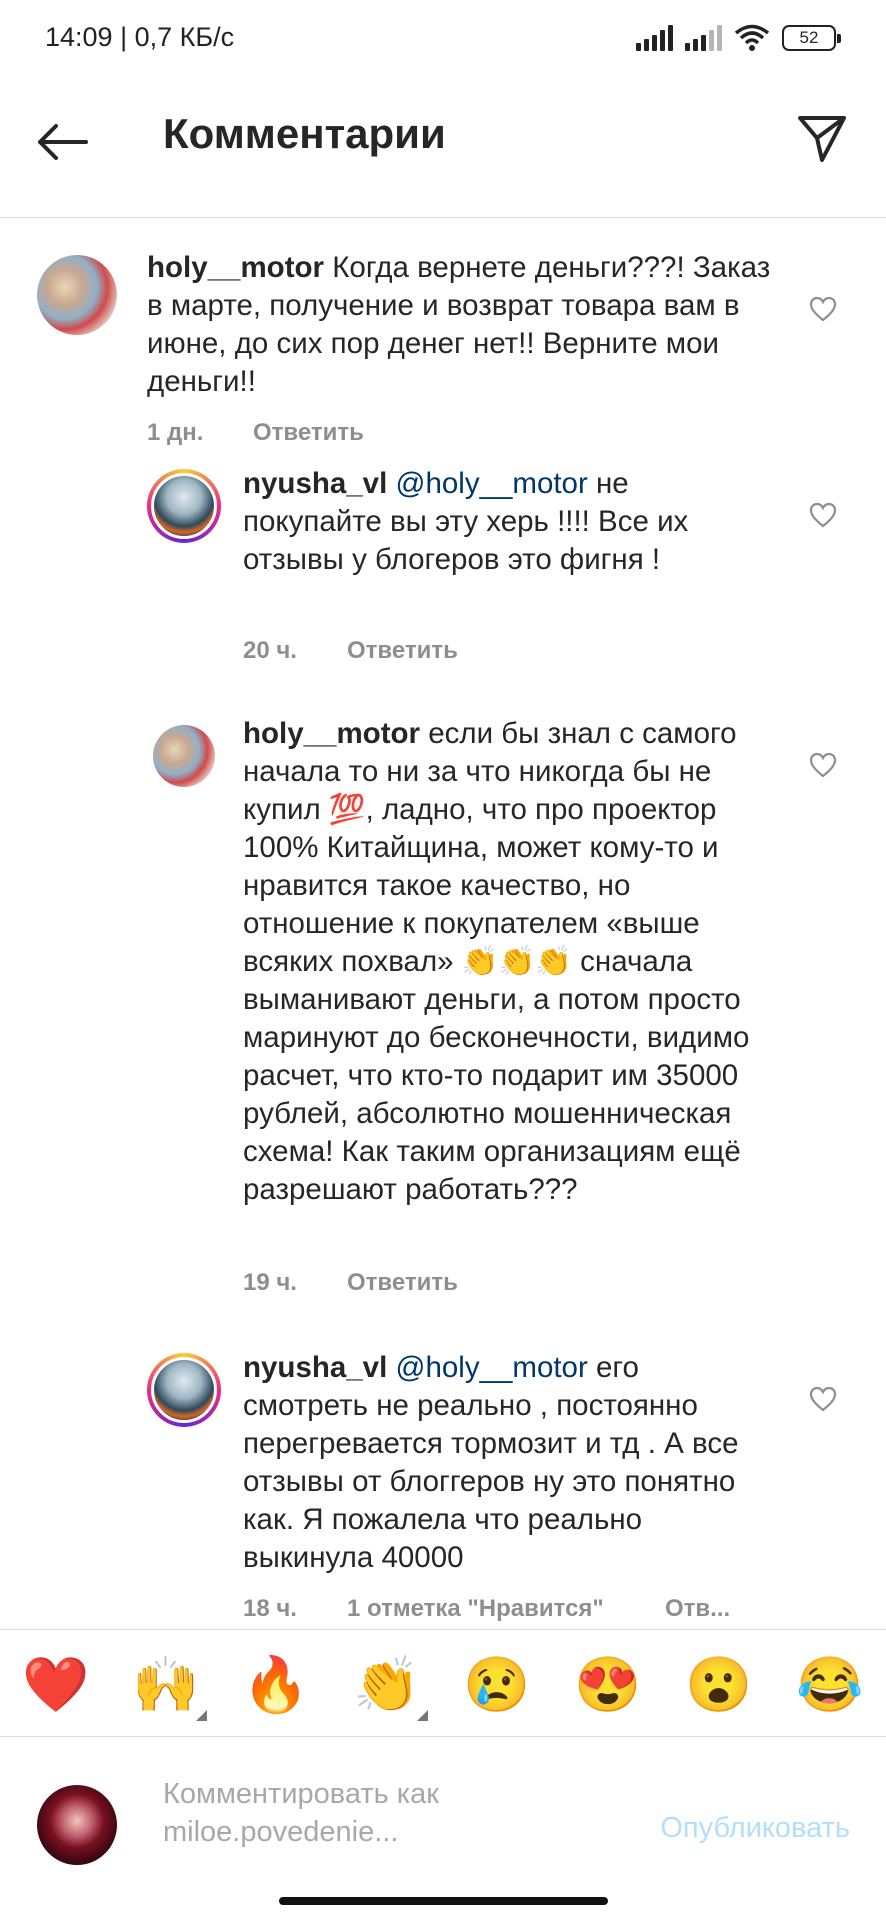 This screenshot has height=1920, width=886. Describe the element at coordinates (77, 1825) in the screenshot. I see `current-user-avatar` at that location.